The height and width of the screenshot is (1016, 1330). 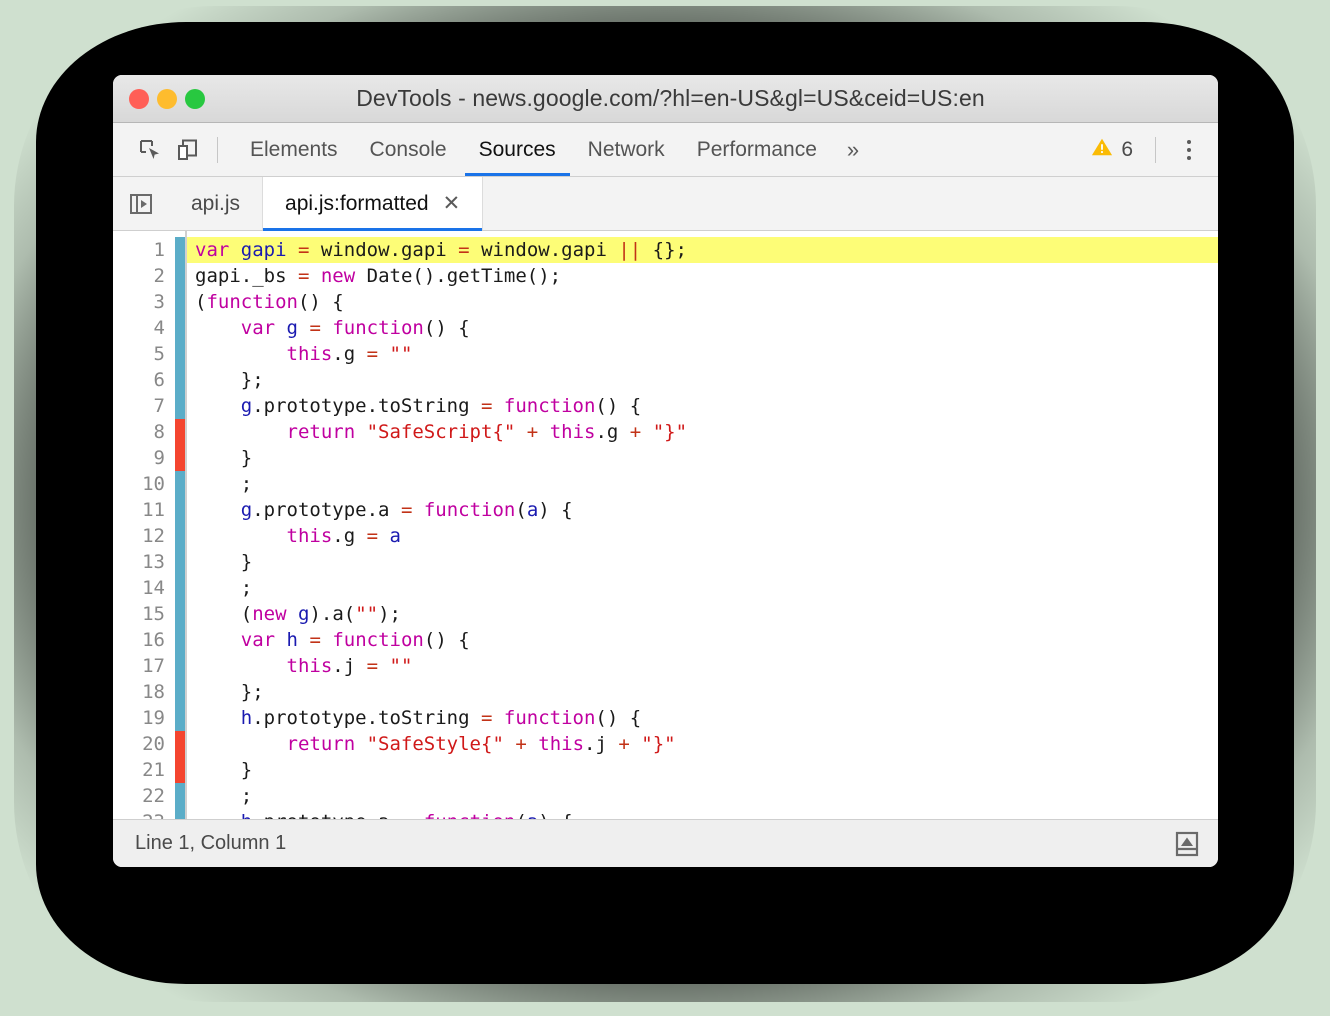 I want to click on toolbar-divider, so click(x=217, y=149).